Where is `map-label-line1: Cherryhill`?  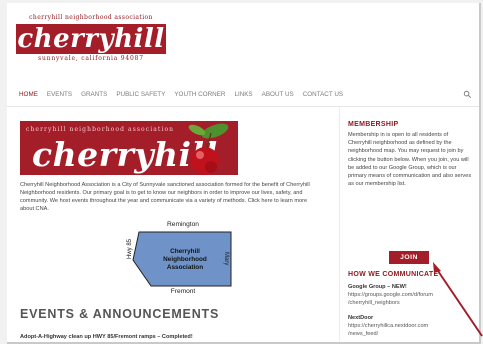
map-label-line1: Cherryhill is located at coordinates (185, 251).